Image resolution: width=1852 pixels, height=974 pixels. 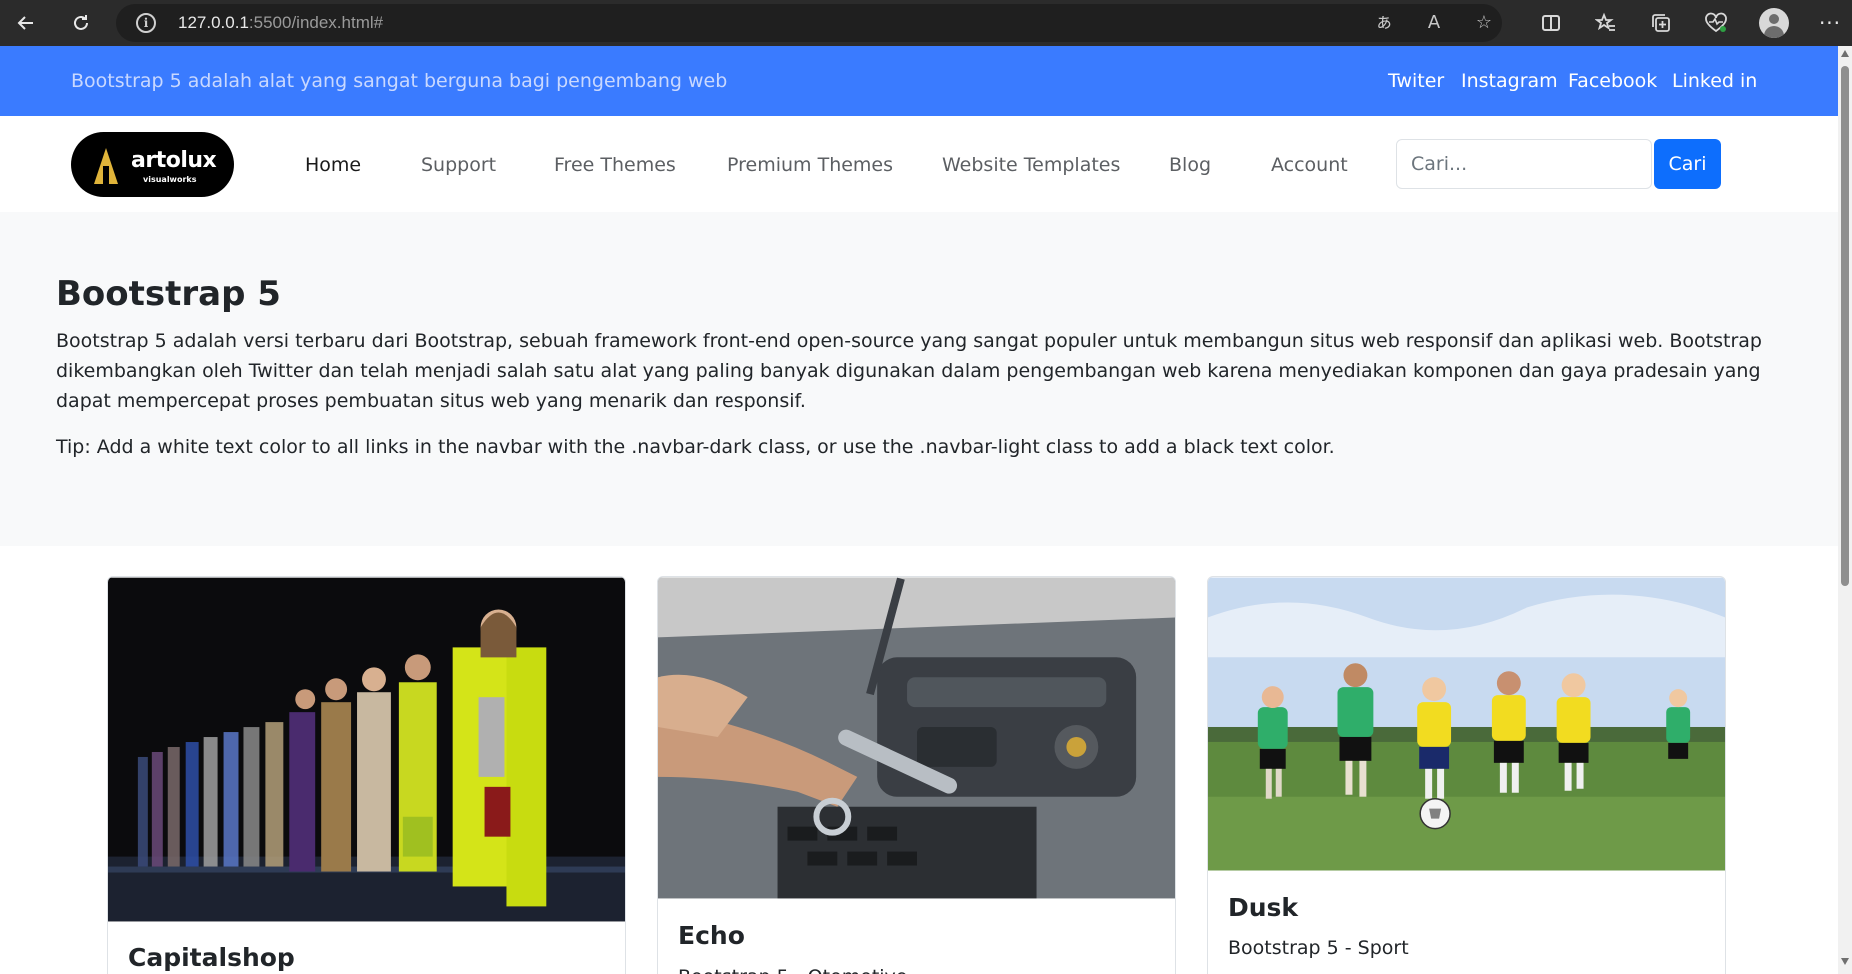 I want to click on nav-link-premium-themes: Premium Themes, so click(x=810, y=165).